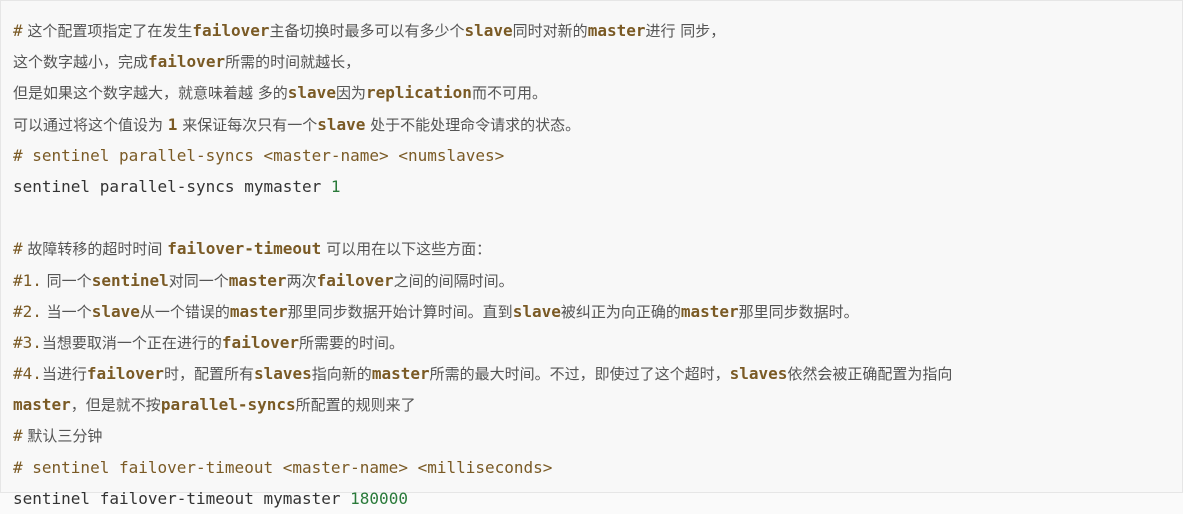 This screenshot has height=514, width=1183. Describe the element at coordinates (550, 31) in the screenshot. I see `comment-segment: 同时对新的` at that location.